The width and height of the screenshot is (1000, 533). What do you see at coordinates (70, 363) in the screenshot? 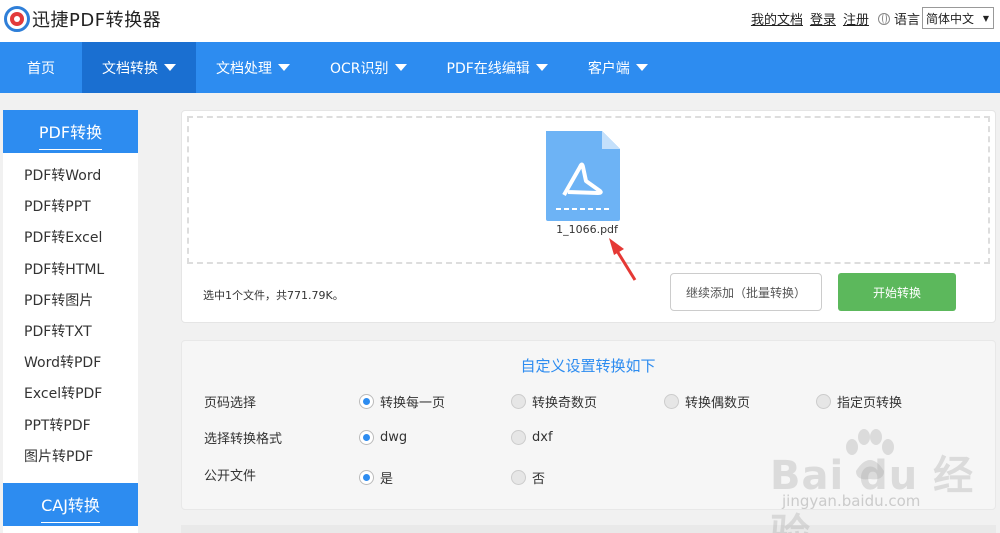
I see `sidebar-item-word-to-pdf: Word转PDF` at bounding box center [70, 363].